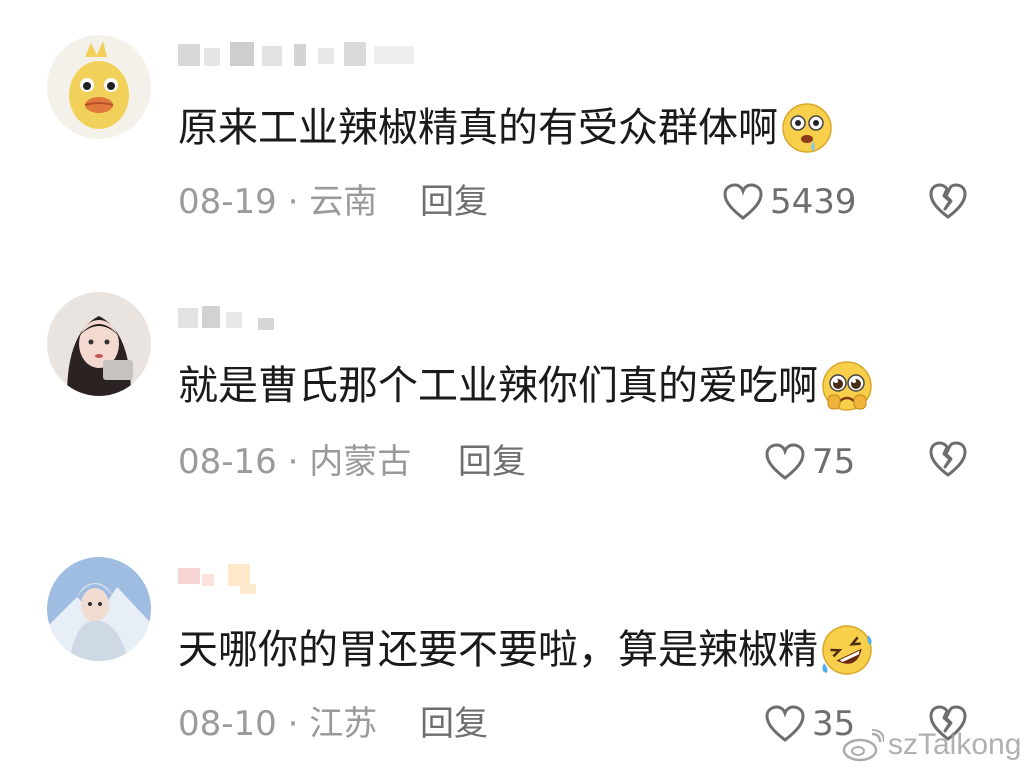 The image size is (1024, 780). I want to click on comment-text: 天哪你的胃还要不要啦，算是辣椒精, so click(526, 650).